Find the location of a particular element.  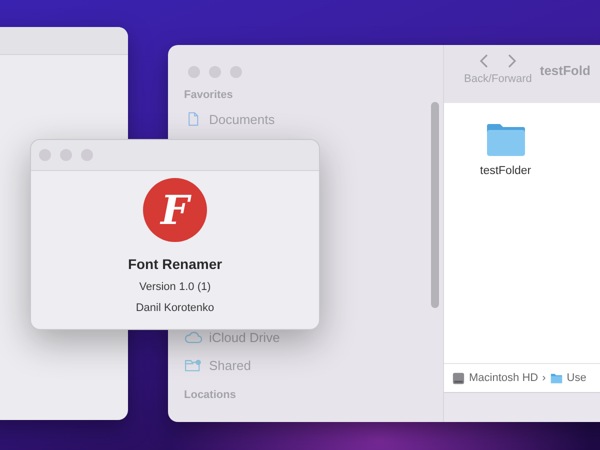

app-logo: F is located at coordinates (175, 210).